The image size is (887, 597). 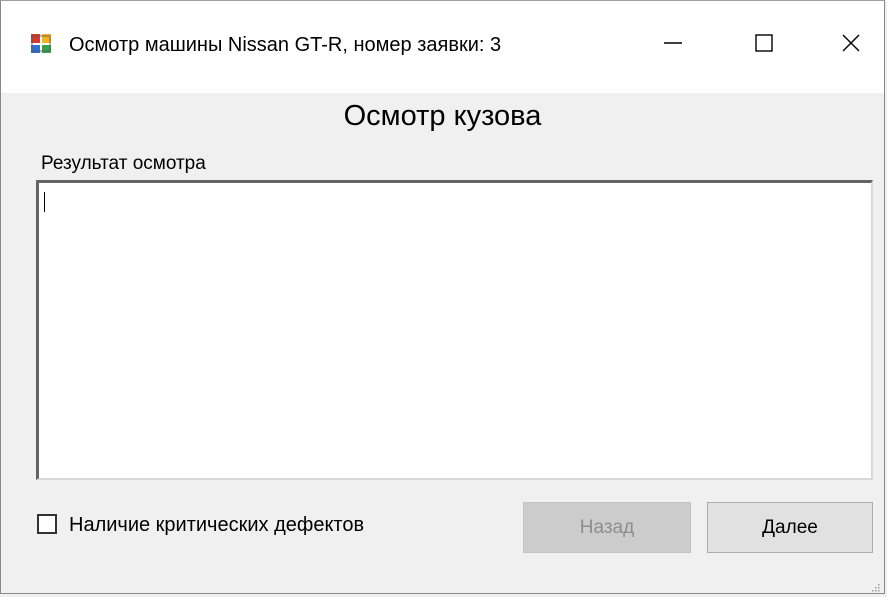 I want to click on minimize-button, so click(x=673, y=45).